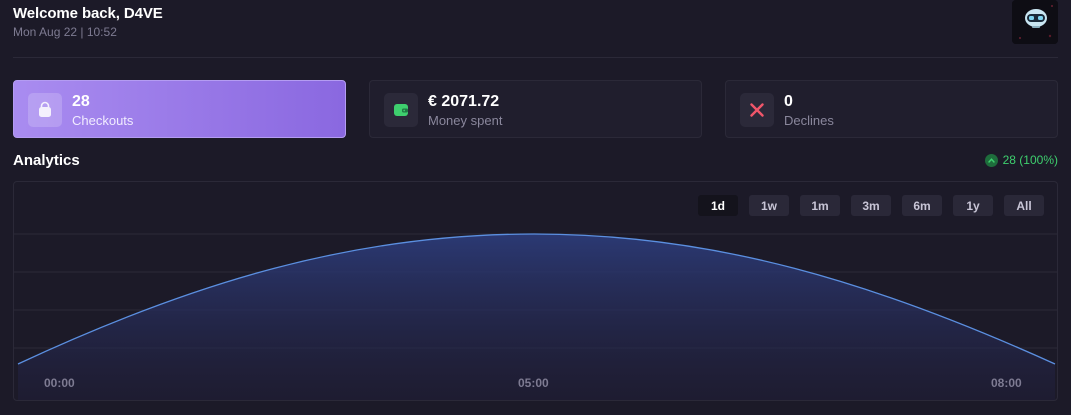 This screenshot has height=415, width=1071. I want to click on x-mark-icon, so click(757, 110).